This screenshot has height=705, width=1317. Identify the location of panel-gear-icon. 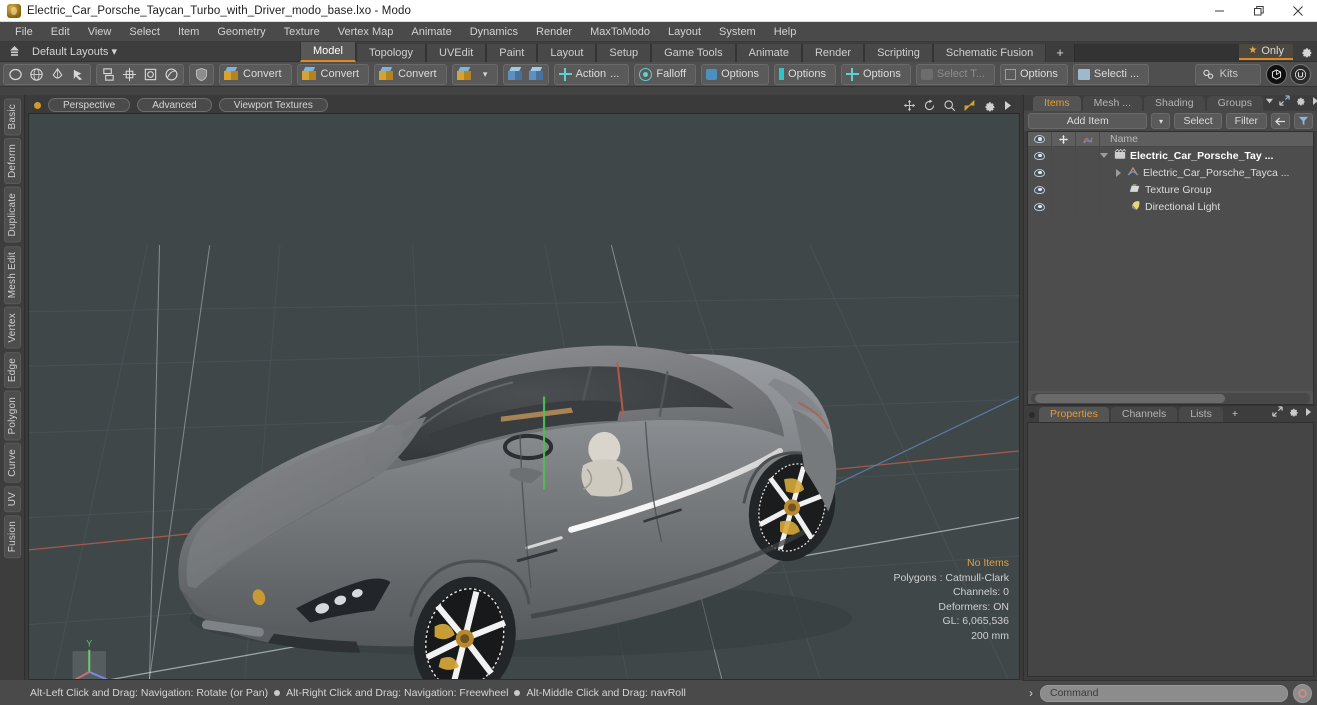
(1300, 102).